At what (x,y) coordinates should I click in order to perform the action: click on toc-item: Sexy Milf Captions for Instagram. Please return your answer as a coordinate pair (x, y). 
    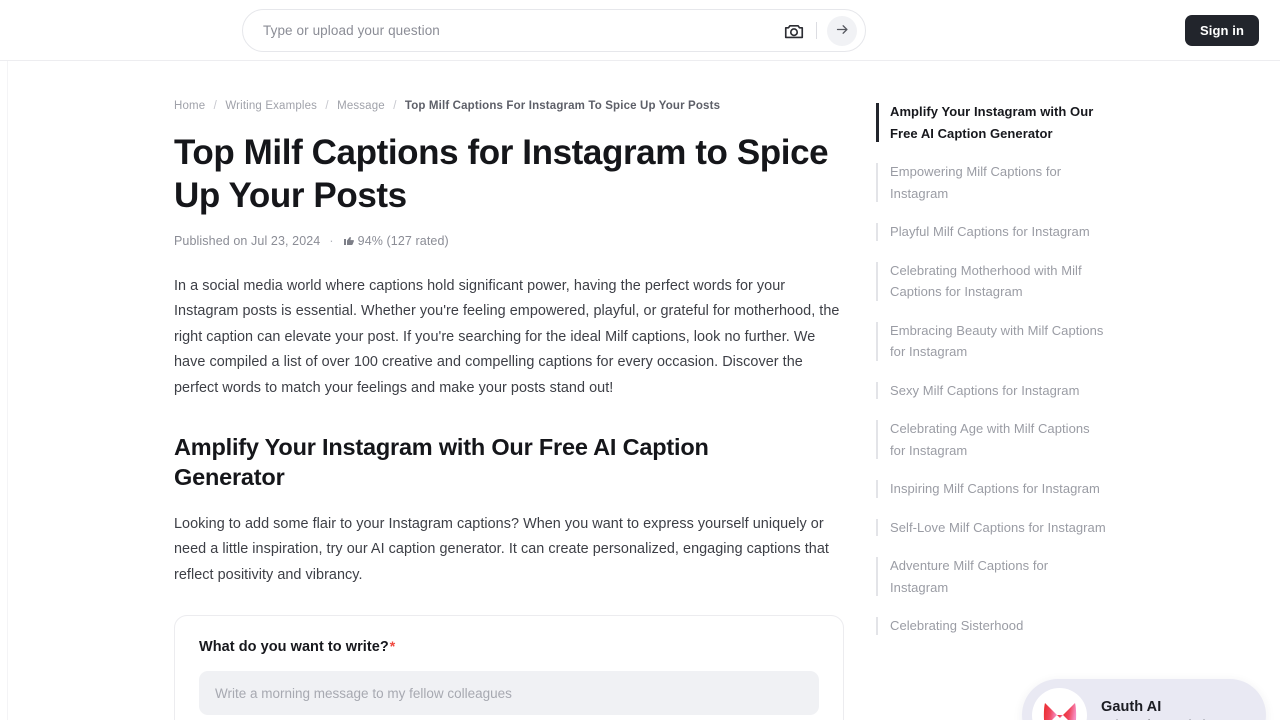
    Looking at the image, I should click on (991, 391).